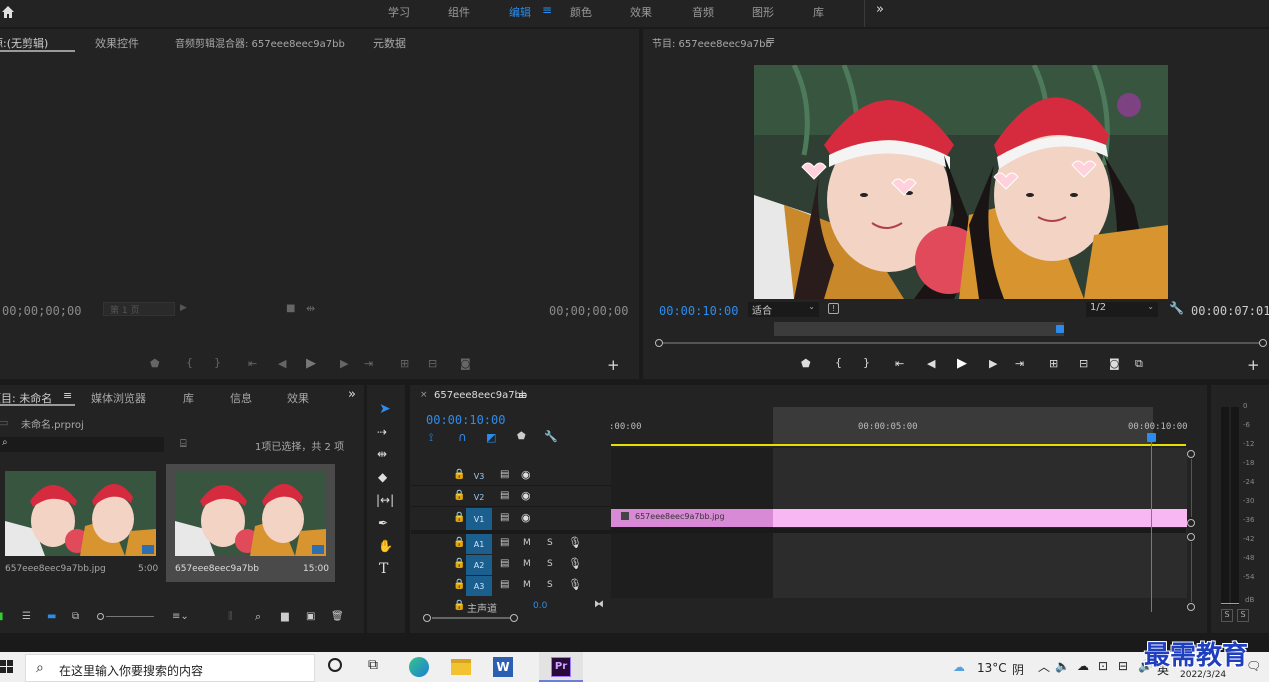  What do you see at coordinates (465, 363) in the screenshot?
I see `camera-icon: ◙` at bounding box center [465, 363].